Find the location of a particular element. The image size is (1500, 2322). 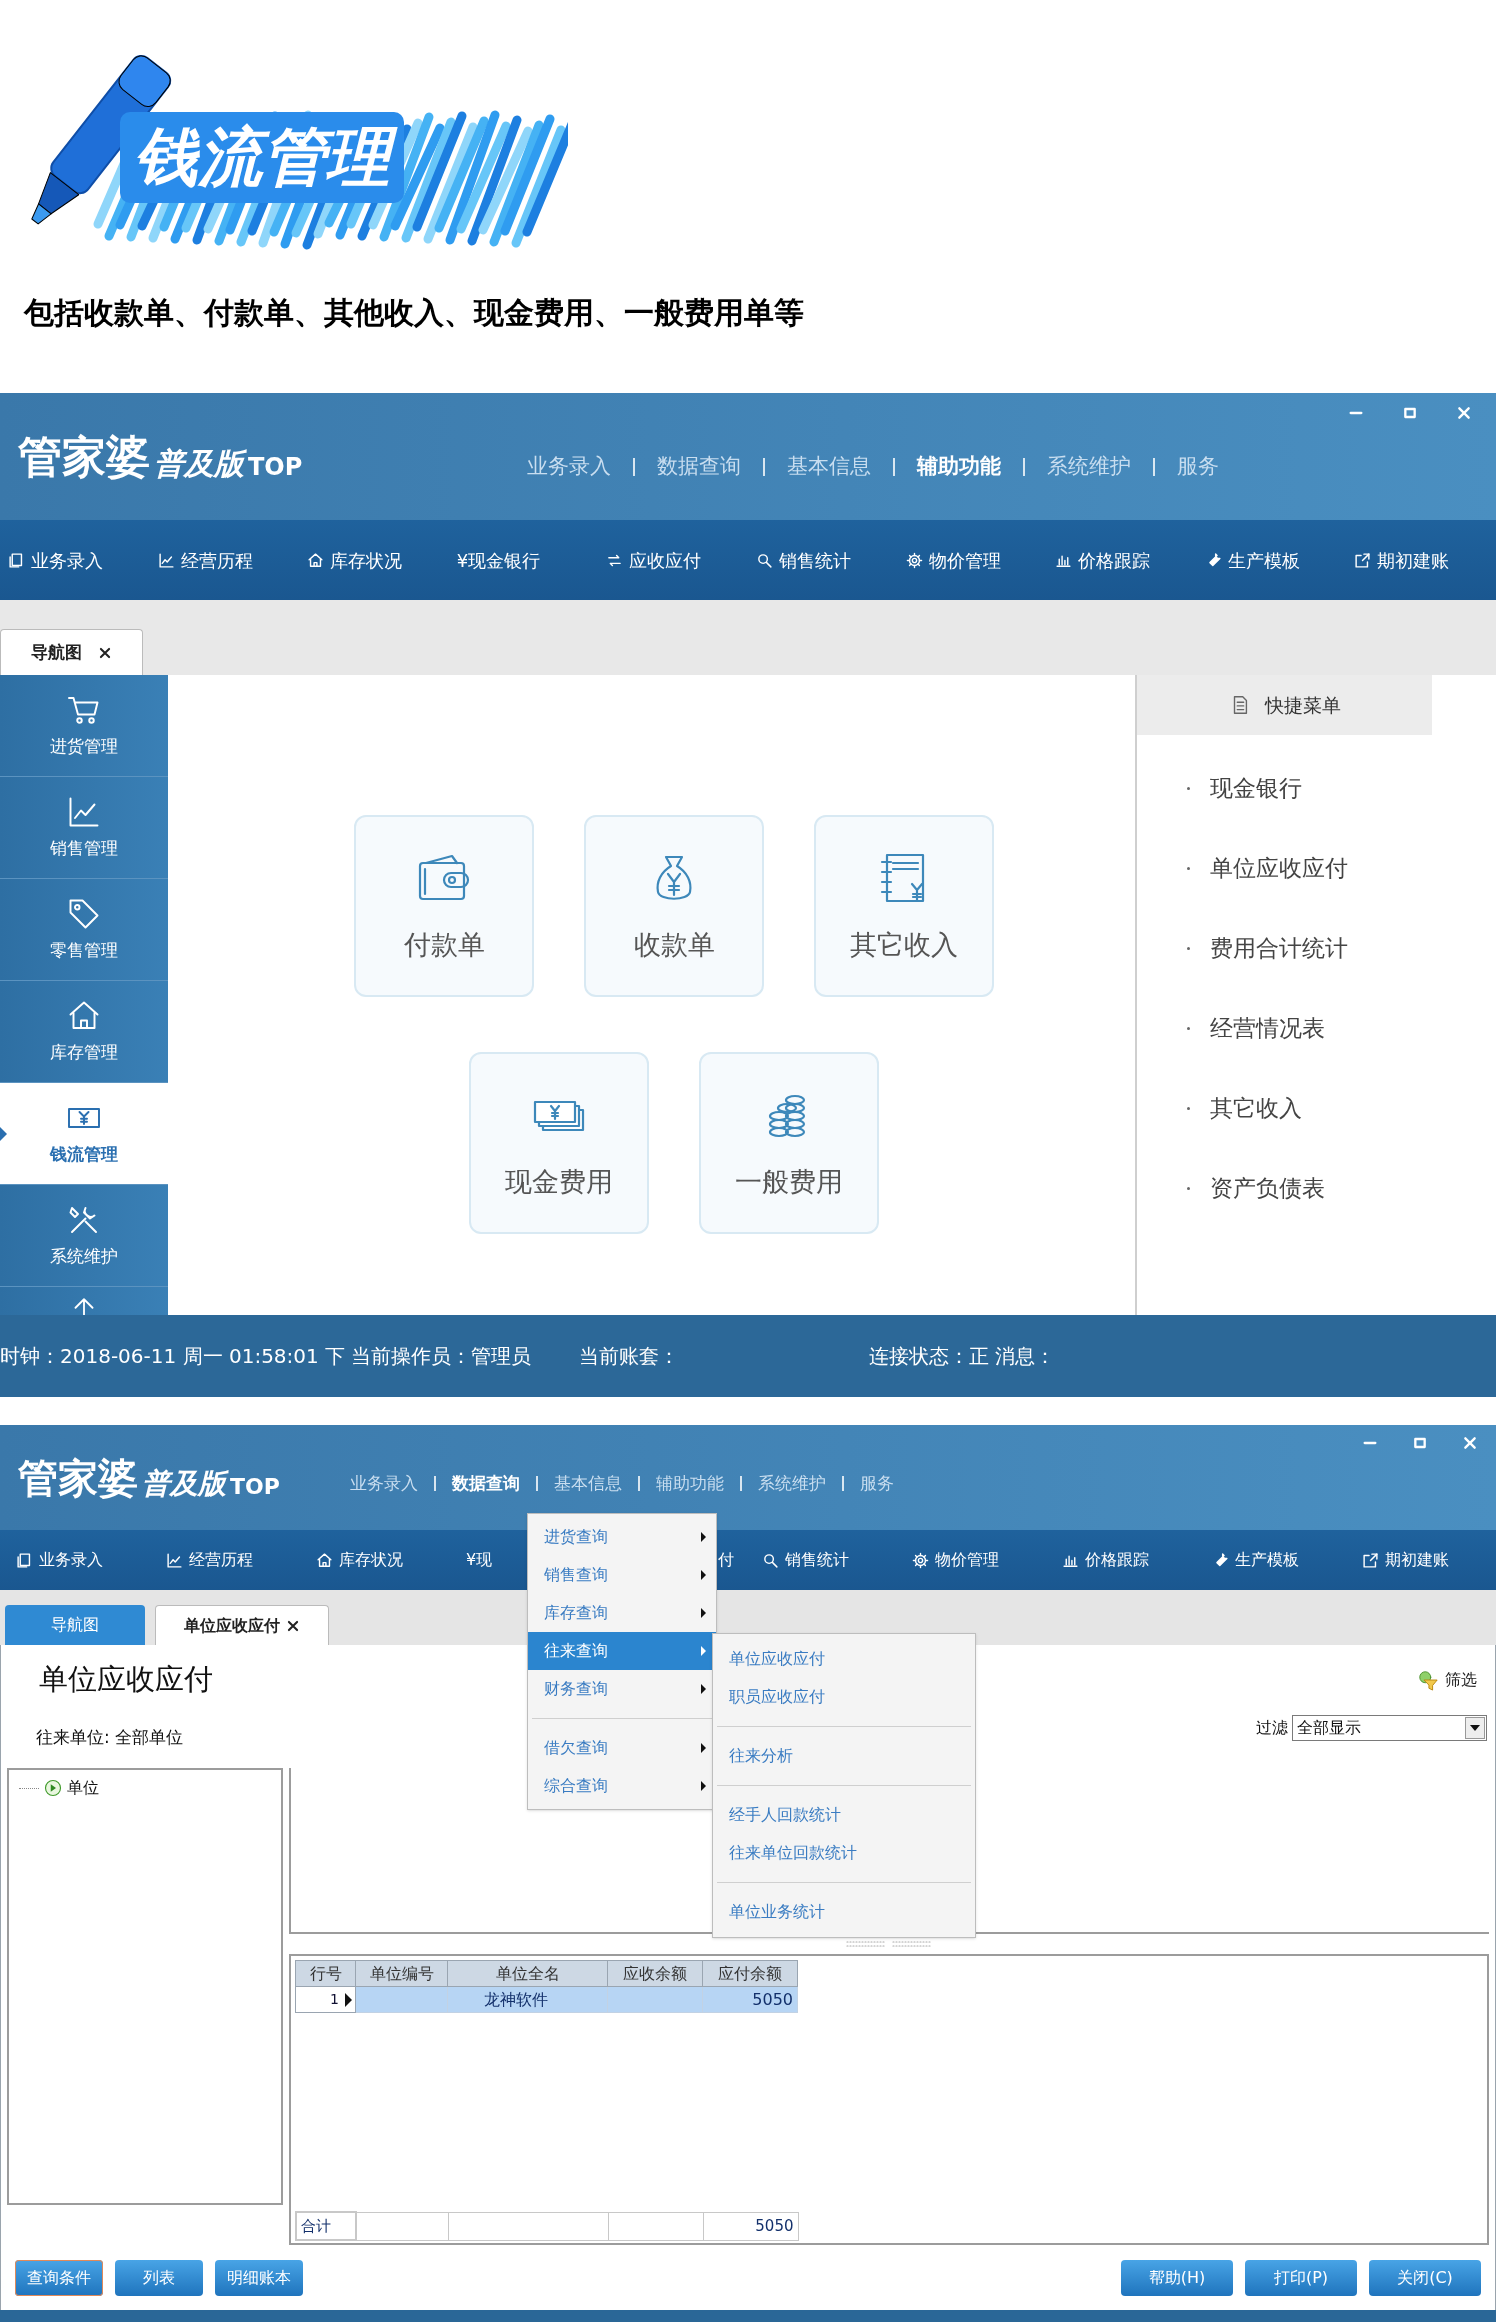

menu-item: 经手人回款统计 is located at coordinates (844, 1815).